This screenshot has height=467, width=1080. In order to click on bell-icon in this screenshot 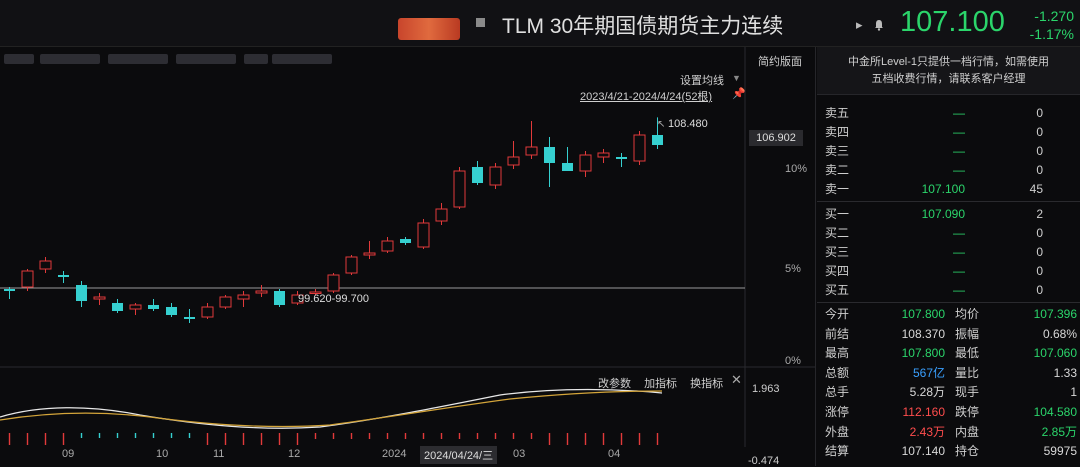, I will do `click(879, 25)`.